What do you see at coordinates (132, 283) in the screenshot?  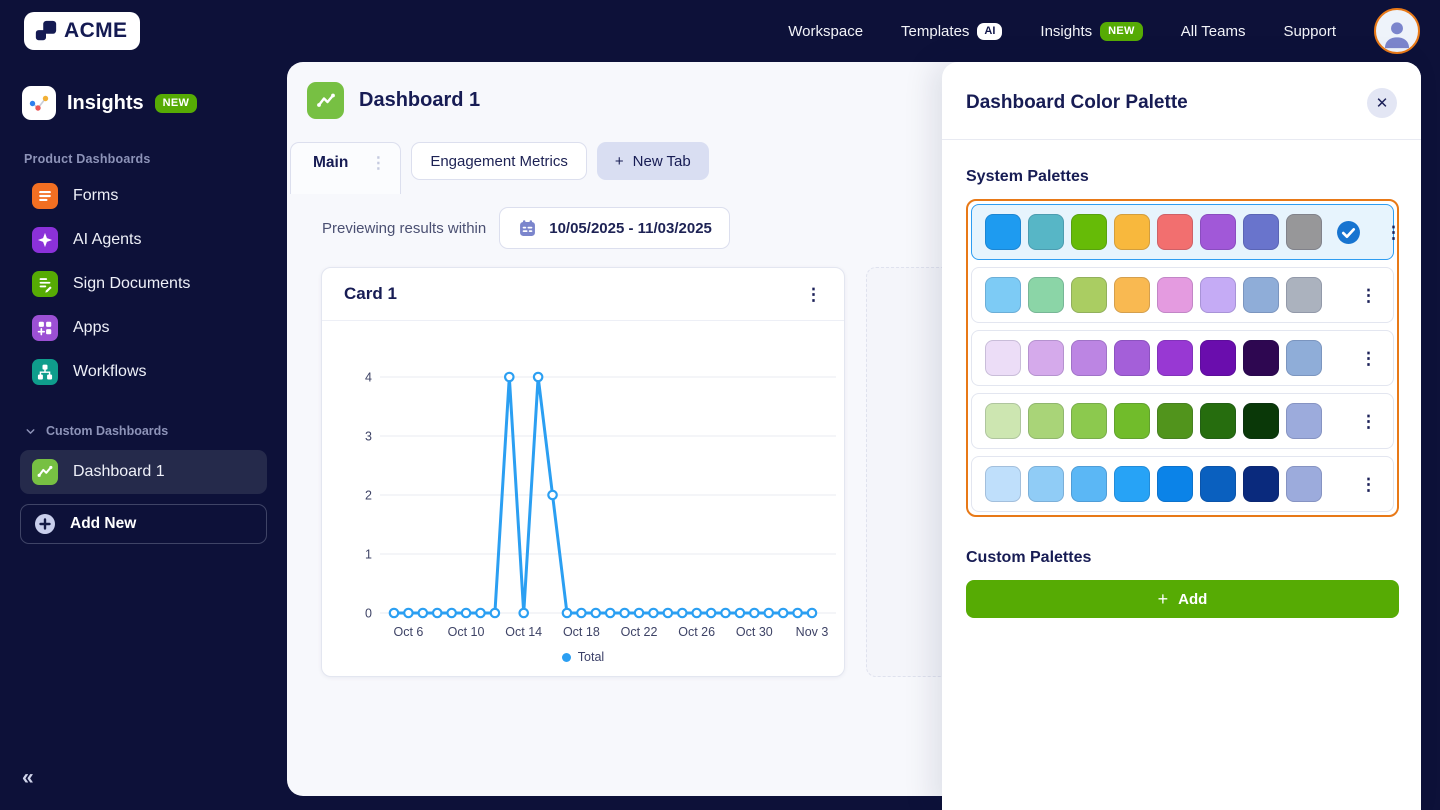 I see `sidebar-item-label: Sign Documents` at bounding box center [132, 283].